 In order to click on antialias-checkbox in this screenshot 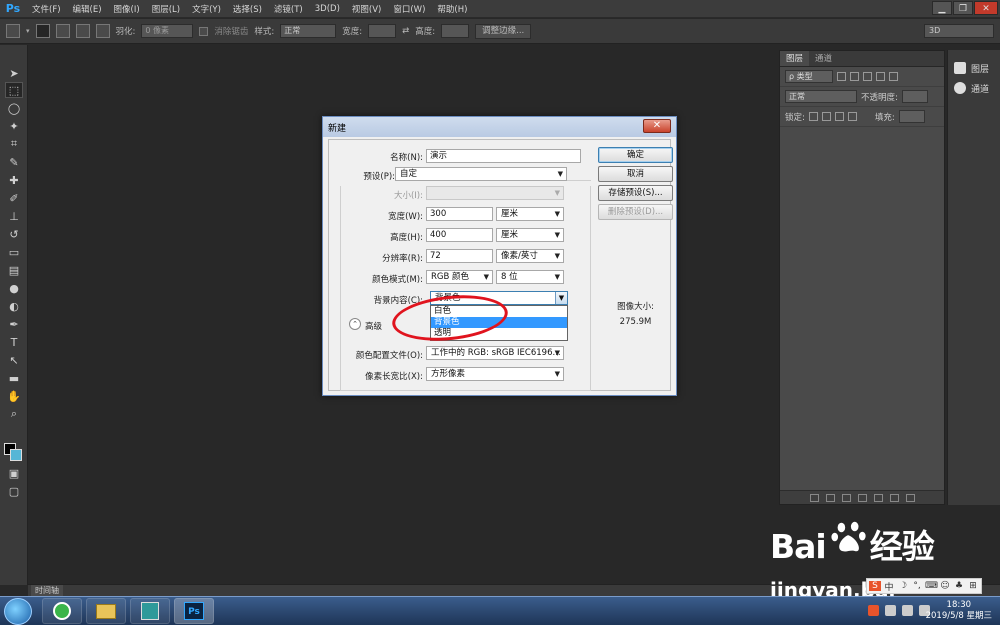, I will do `click(204, 31)`.